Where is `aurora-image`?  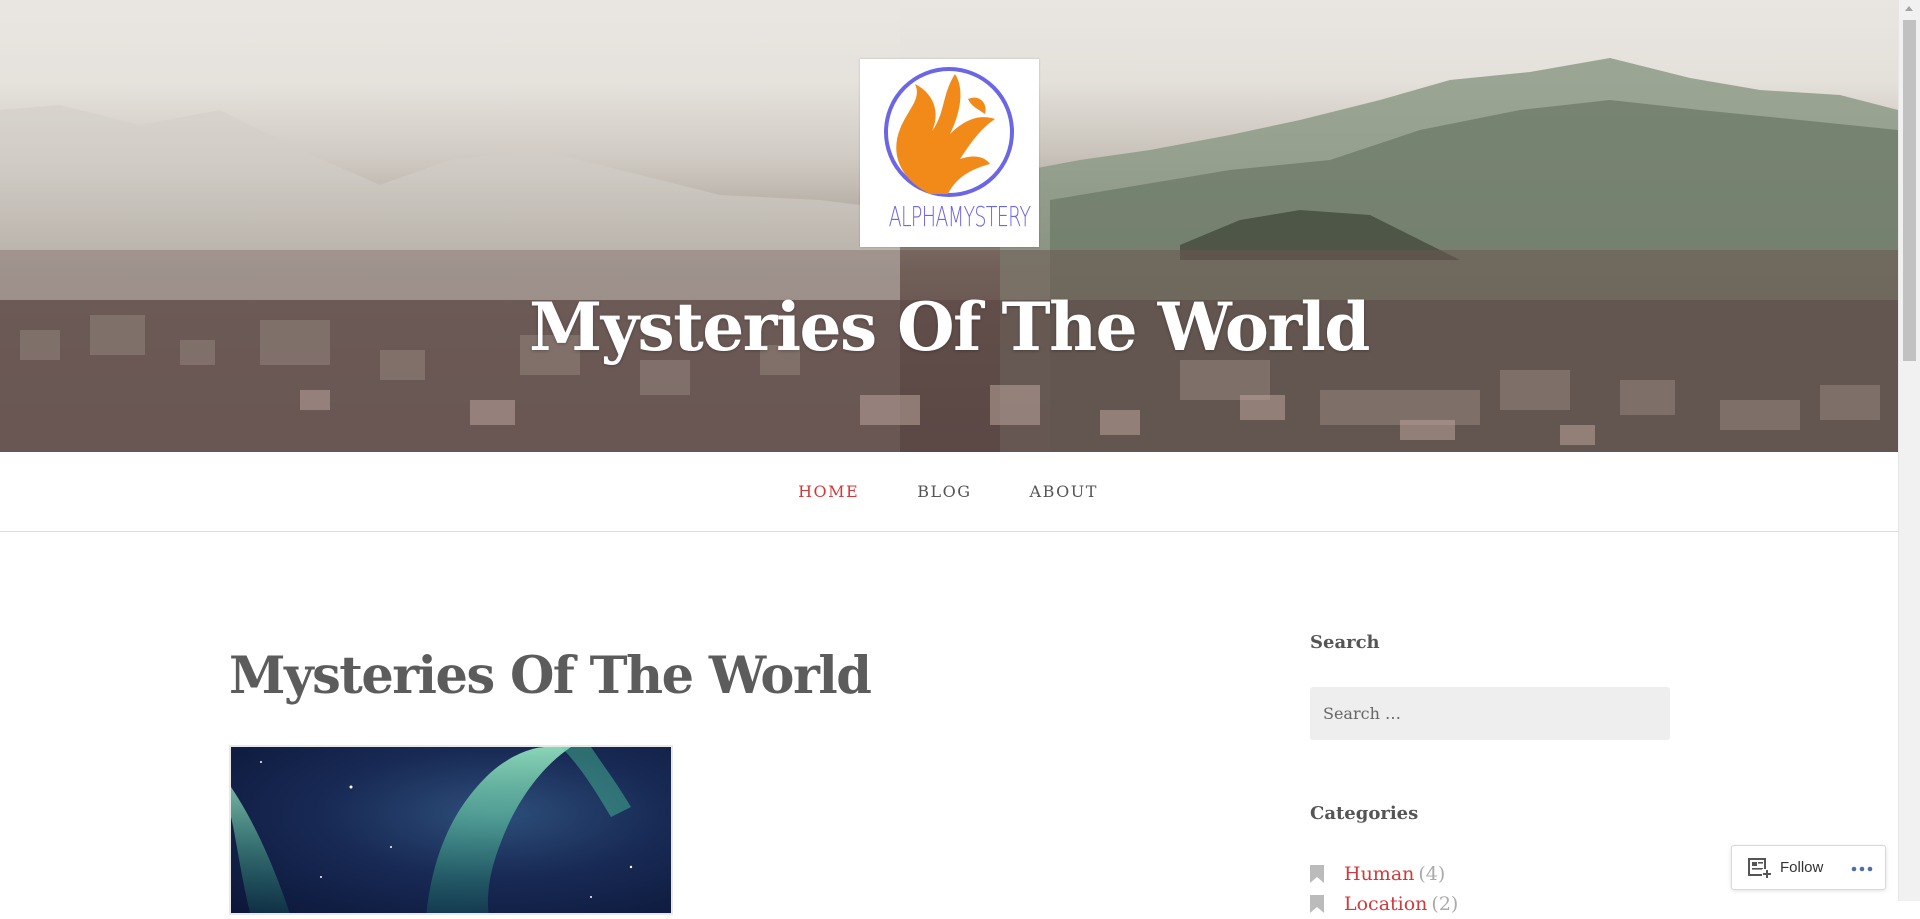 aurora-image is located at coordinates (432, 830).